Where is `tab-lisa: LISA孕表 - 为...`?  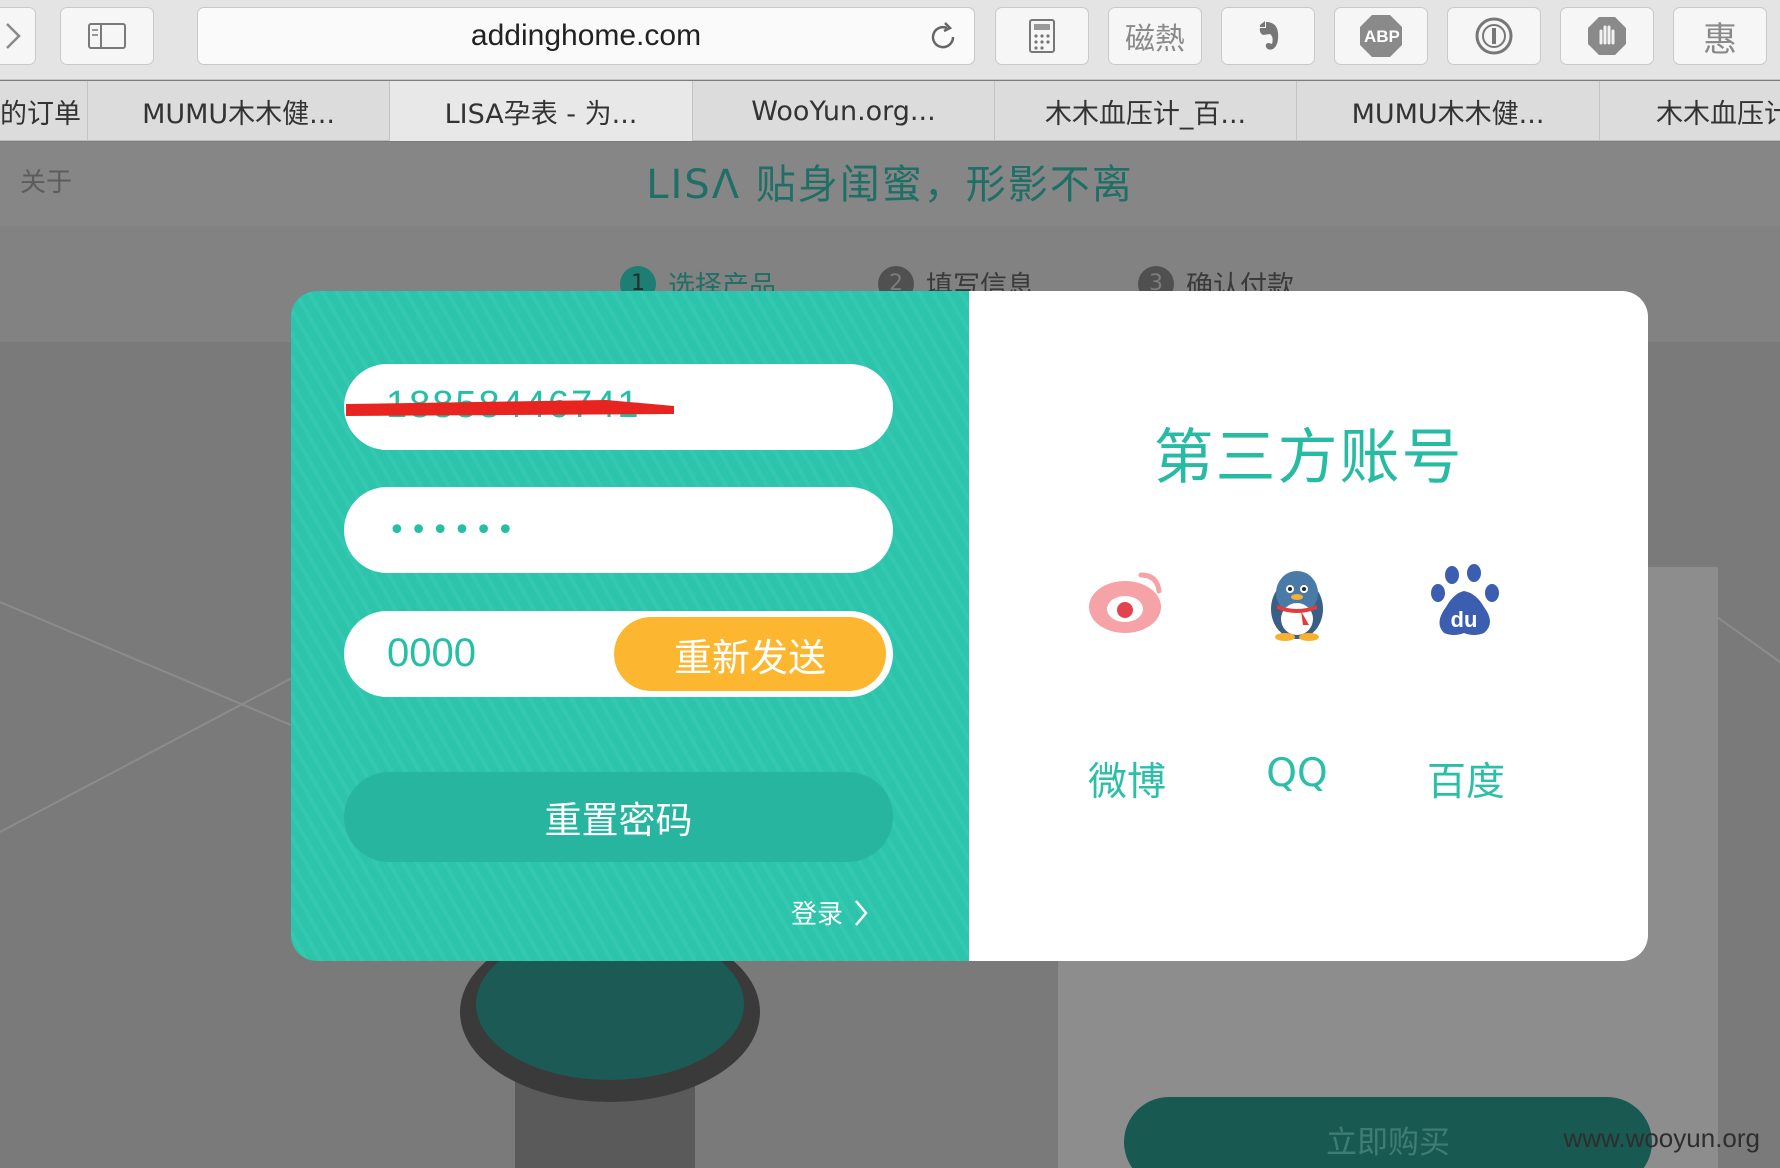
tab-lisa: LISA孕表 - 为... is located at coordinates (541, 111).